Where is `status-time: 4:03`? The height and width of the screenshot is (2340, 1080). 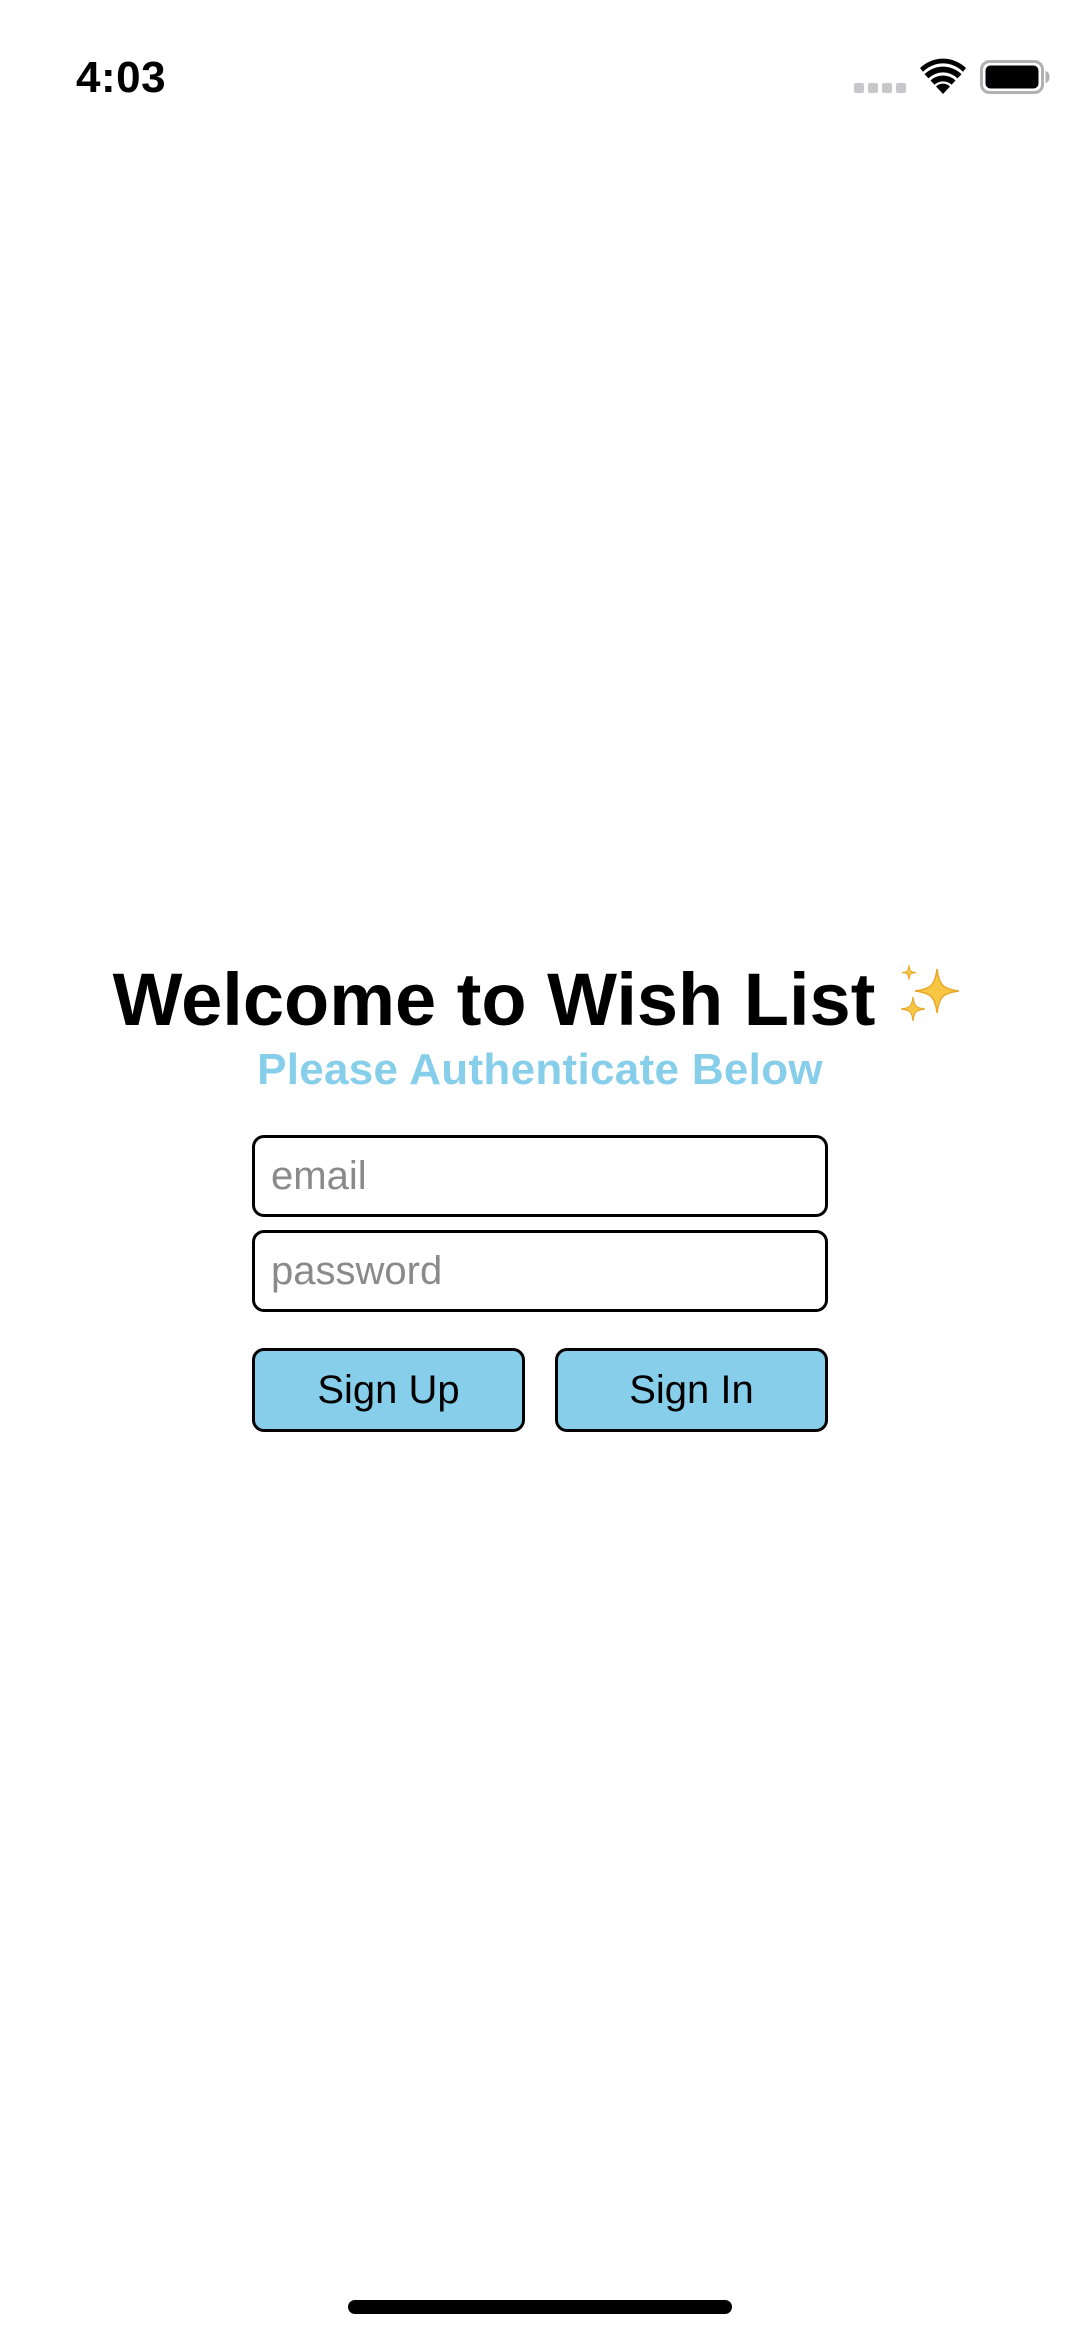 status-time: 4:03 is located at coordinates (121, 77).